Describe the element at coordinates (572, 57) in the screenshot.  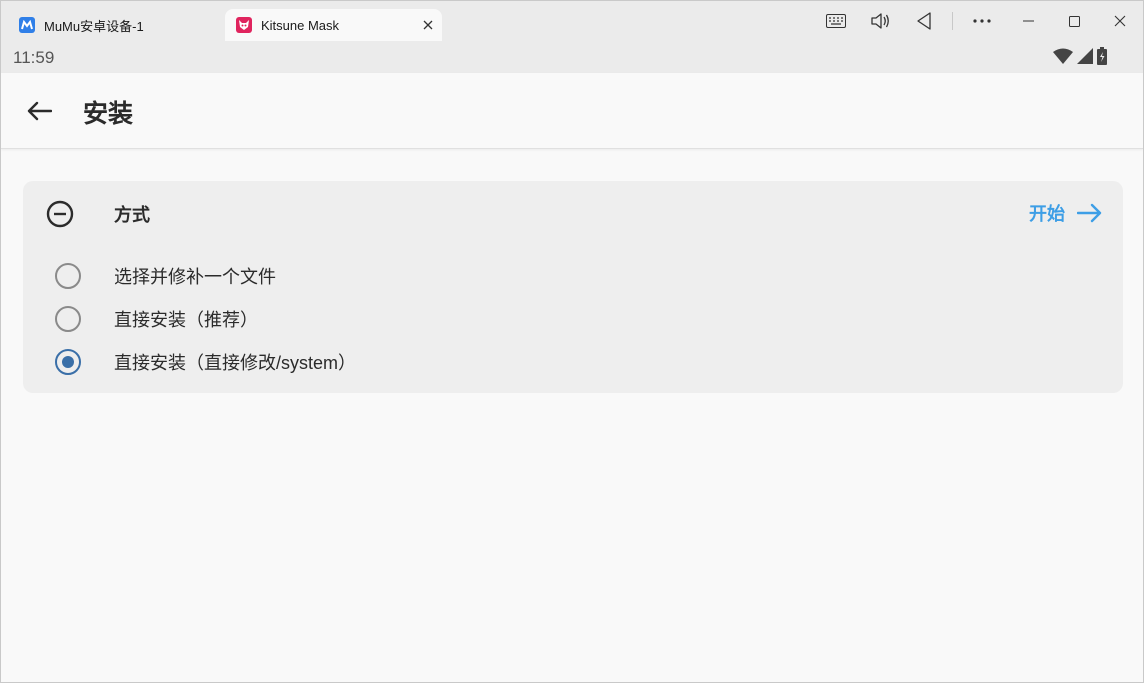
I see `android-status-bar: 11:59` at that location.